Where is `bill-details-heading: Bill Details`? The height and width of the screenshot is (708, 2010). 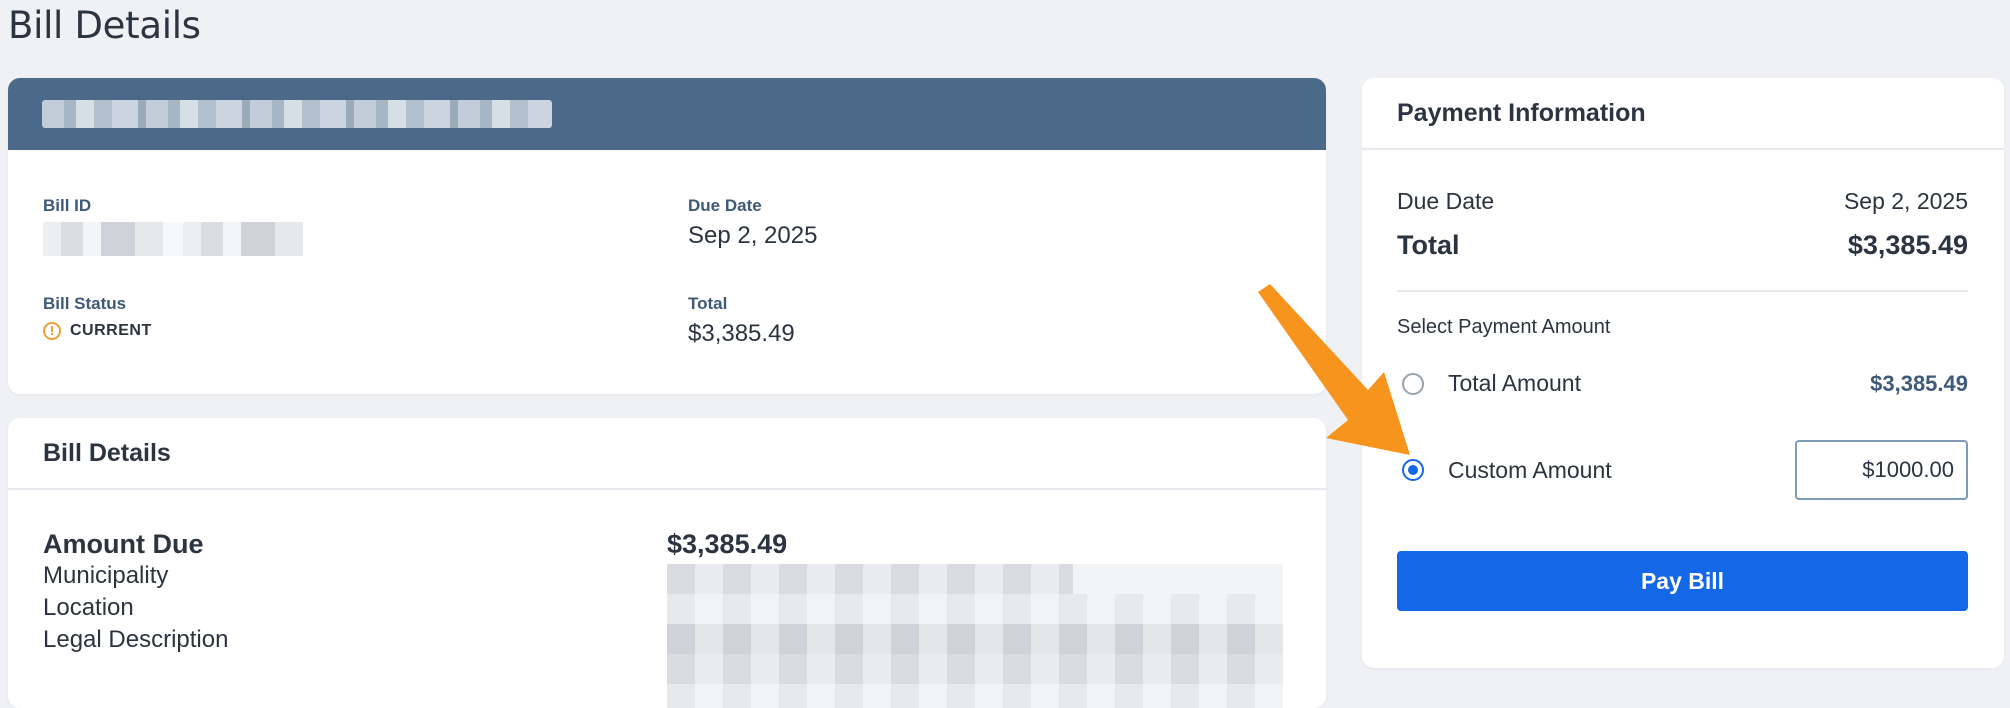 bill-details-heading: Bill Details is located at coordinates (667, 454).